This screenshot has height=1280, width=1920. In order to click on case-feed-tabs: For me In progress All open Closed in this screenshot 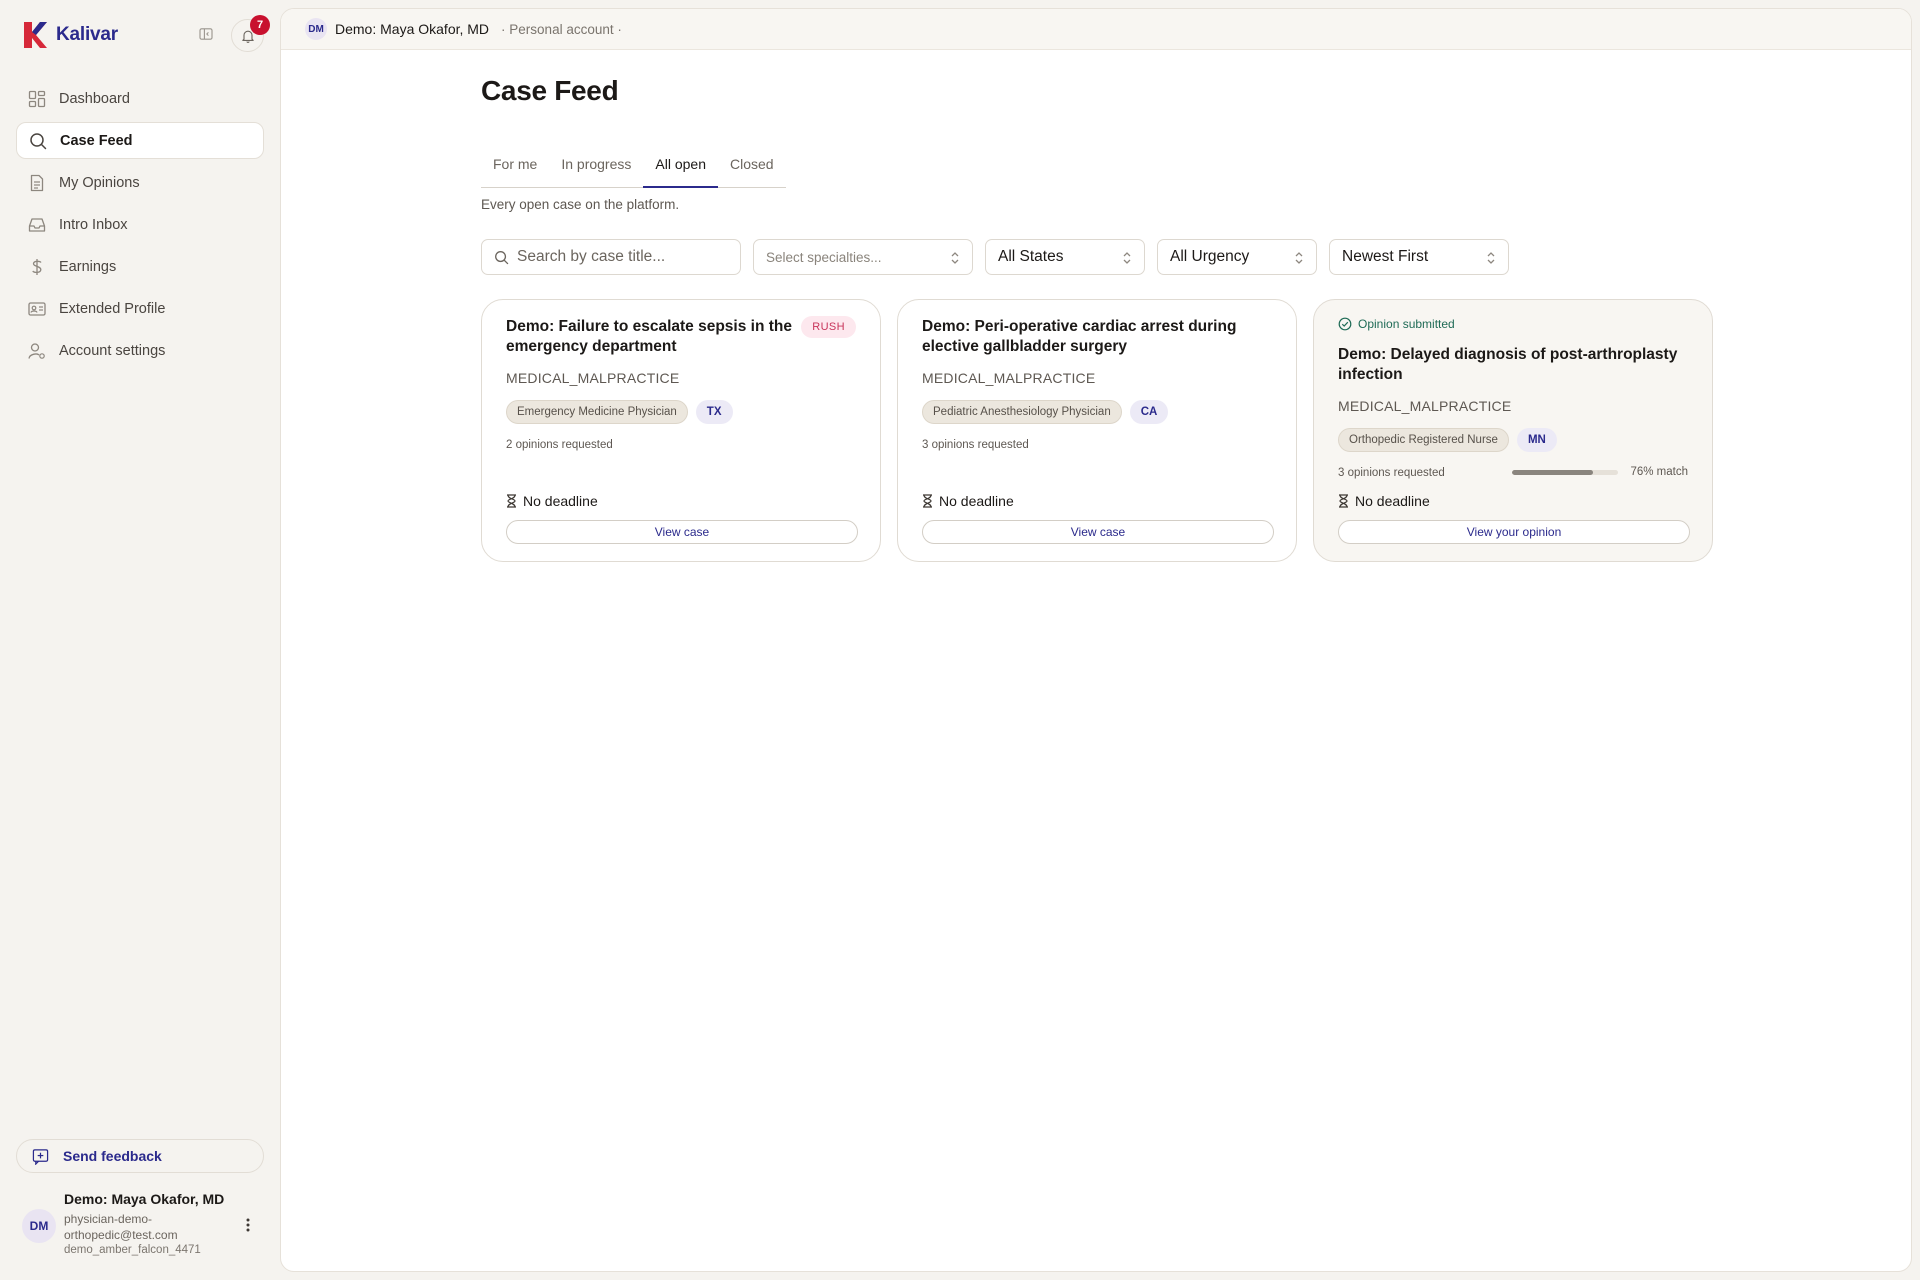, I will do `click(633, 169)`.